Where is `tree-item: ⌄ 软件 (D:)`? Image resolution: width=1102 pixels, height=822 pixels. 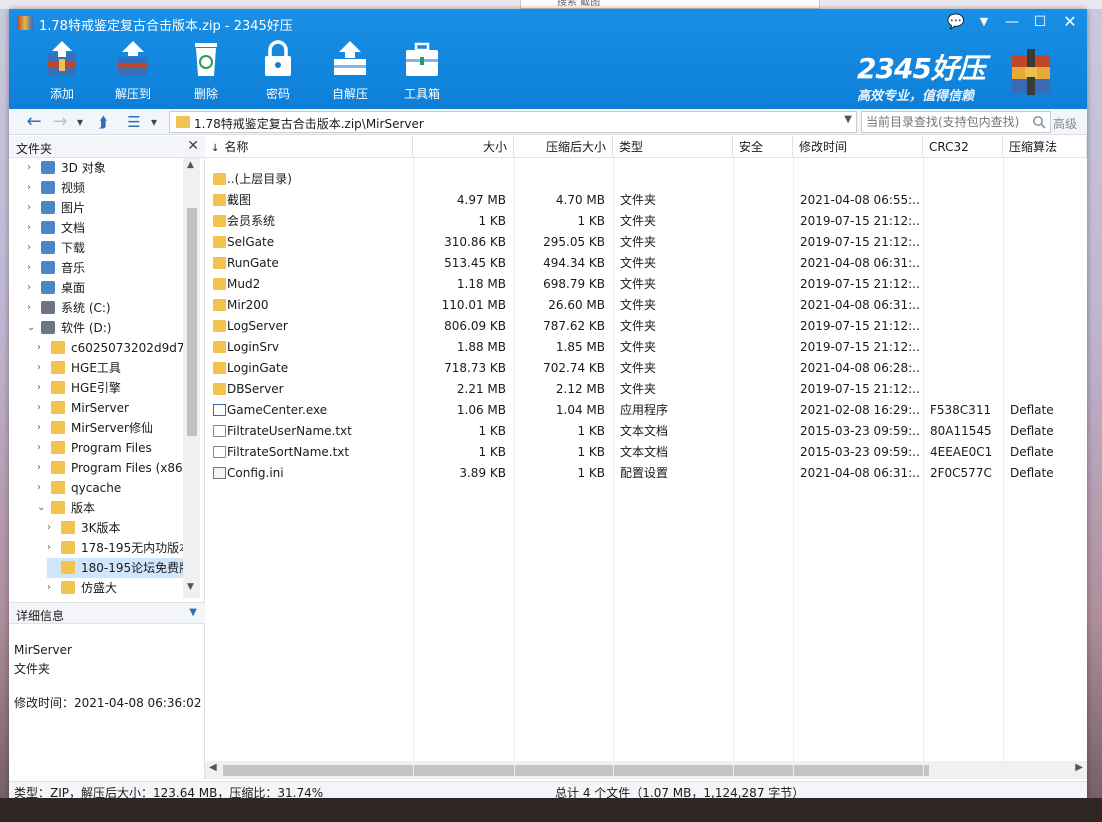
tree-item: ⌄ 软件 (D:) is located at coordinates (105, 328).